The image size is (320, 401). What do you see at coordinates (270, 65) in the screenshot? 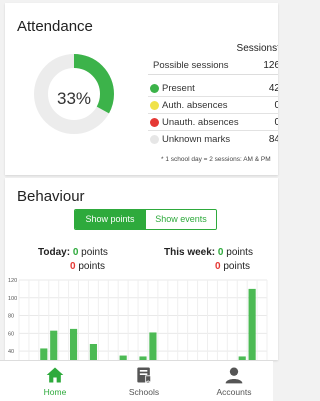
I see `possible-sessions-value: 126` at bounding box center [270, 65].